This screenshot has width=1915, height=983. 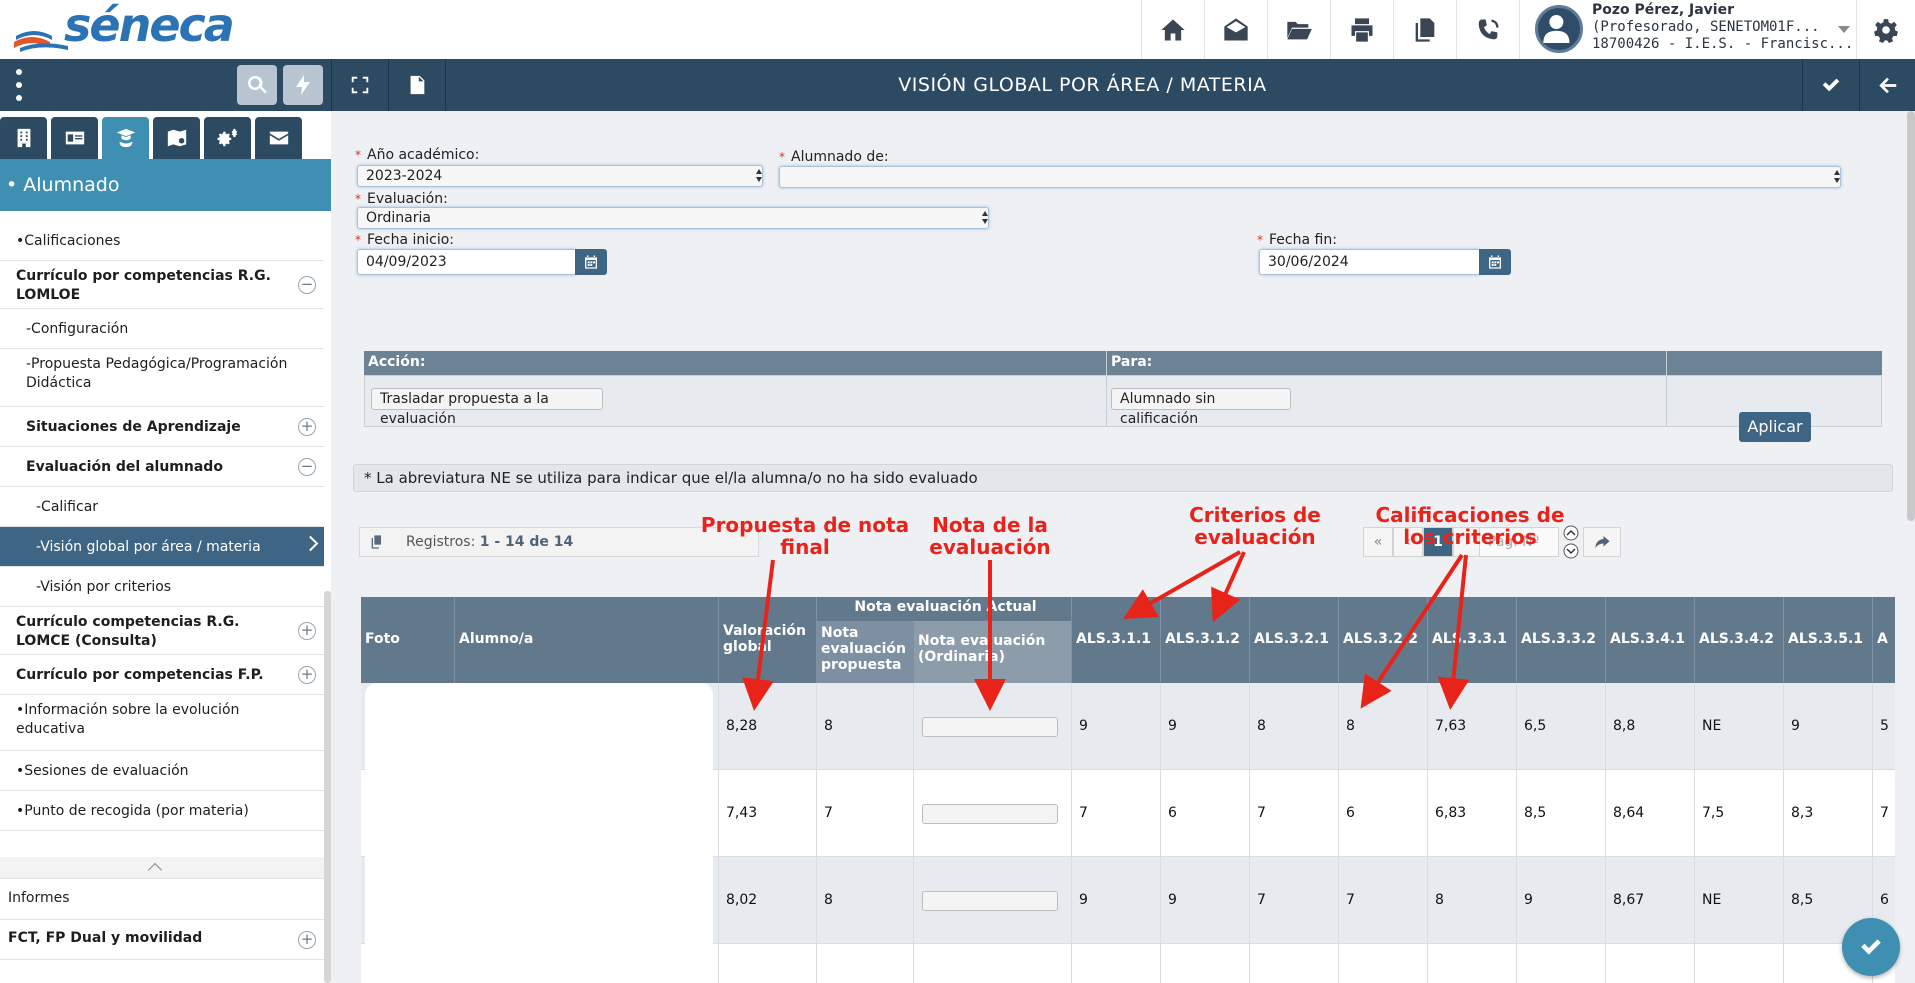 I want to click on cell-criterio: 7,63, so click(x=1472, y=726).